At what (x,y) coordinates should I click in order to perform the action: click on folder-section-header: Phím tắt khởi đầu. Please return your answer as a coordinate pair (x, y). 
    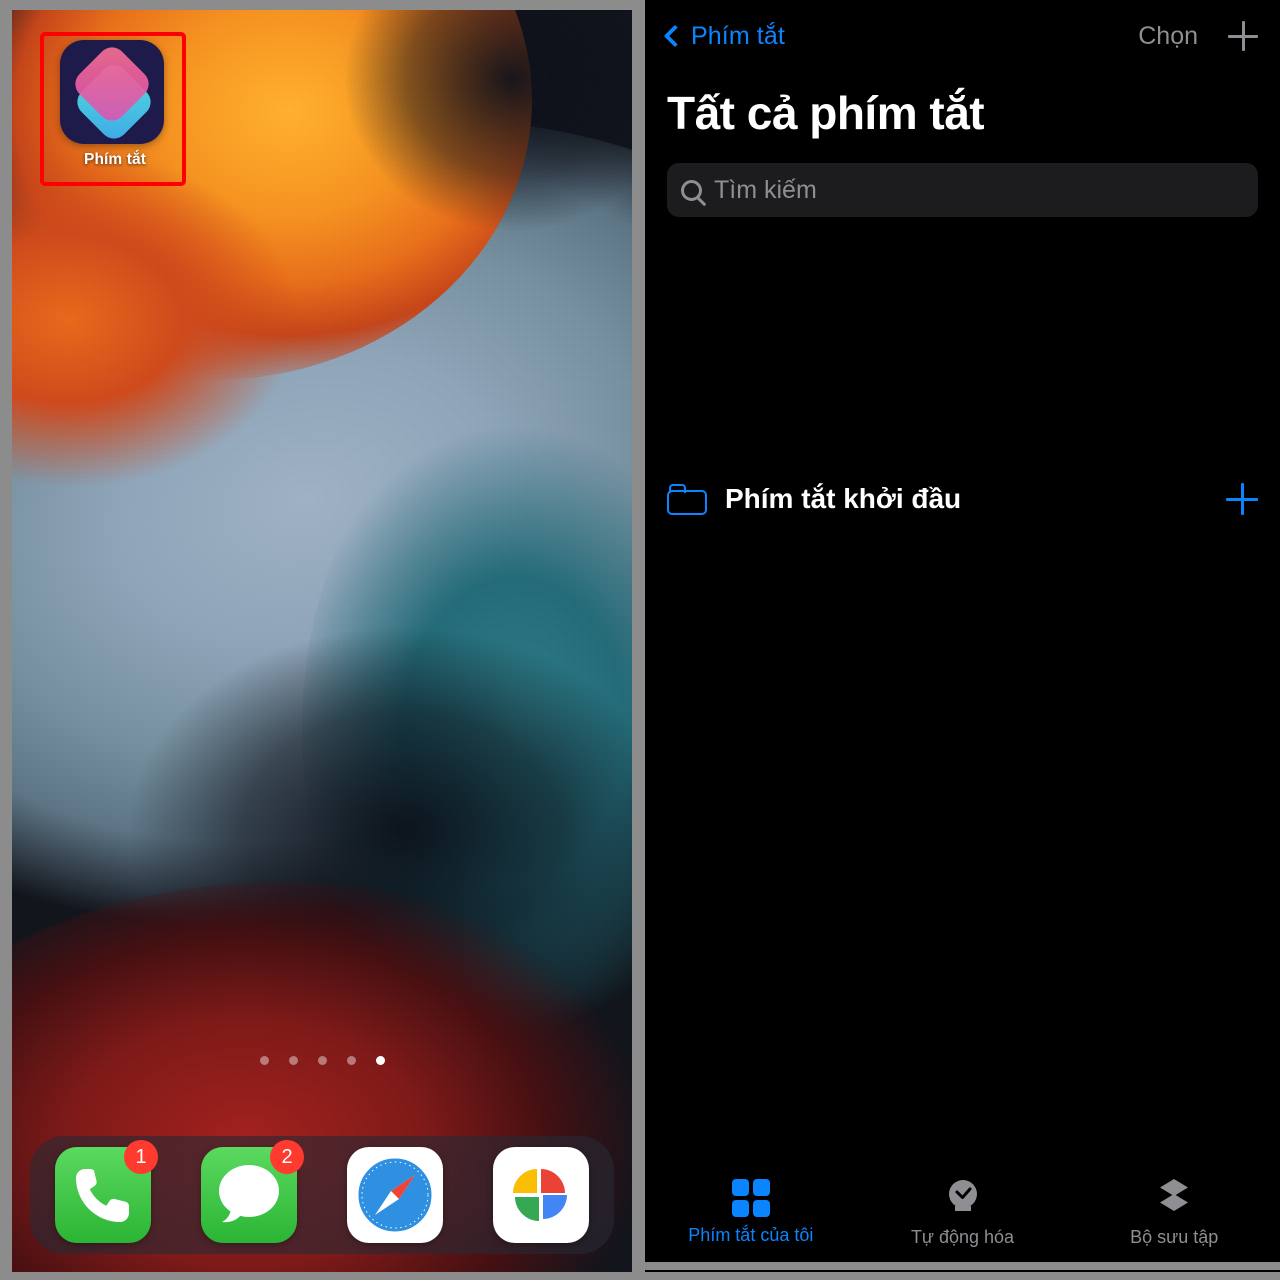
    Looking at the image, I should click on (962, 499).